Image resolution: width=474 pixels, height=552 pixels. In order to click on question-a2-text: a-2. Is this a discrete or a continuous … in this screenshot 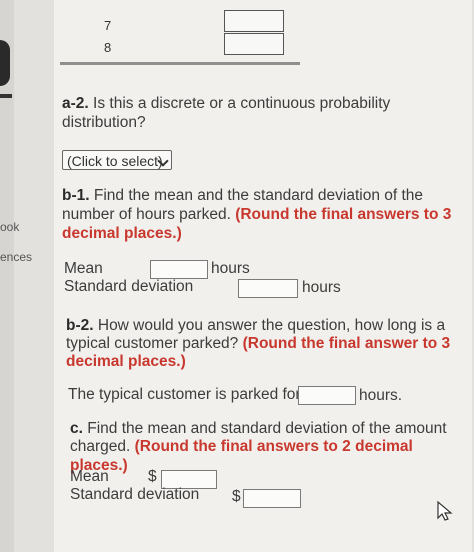, I will do `click(226, 103)`.